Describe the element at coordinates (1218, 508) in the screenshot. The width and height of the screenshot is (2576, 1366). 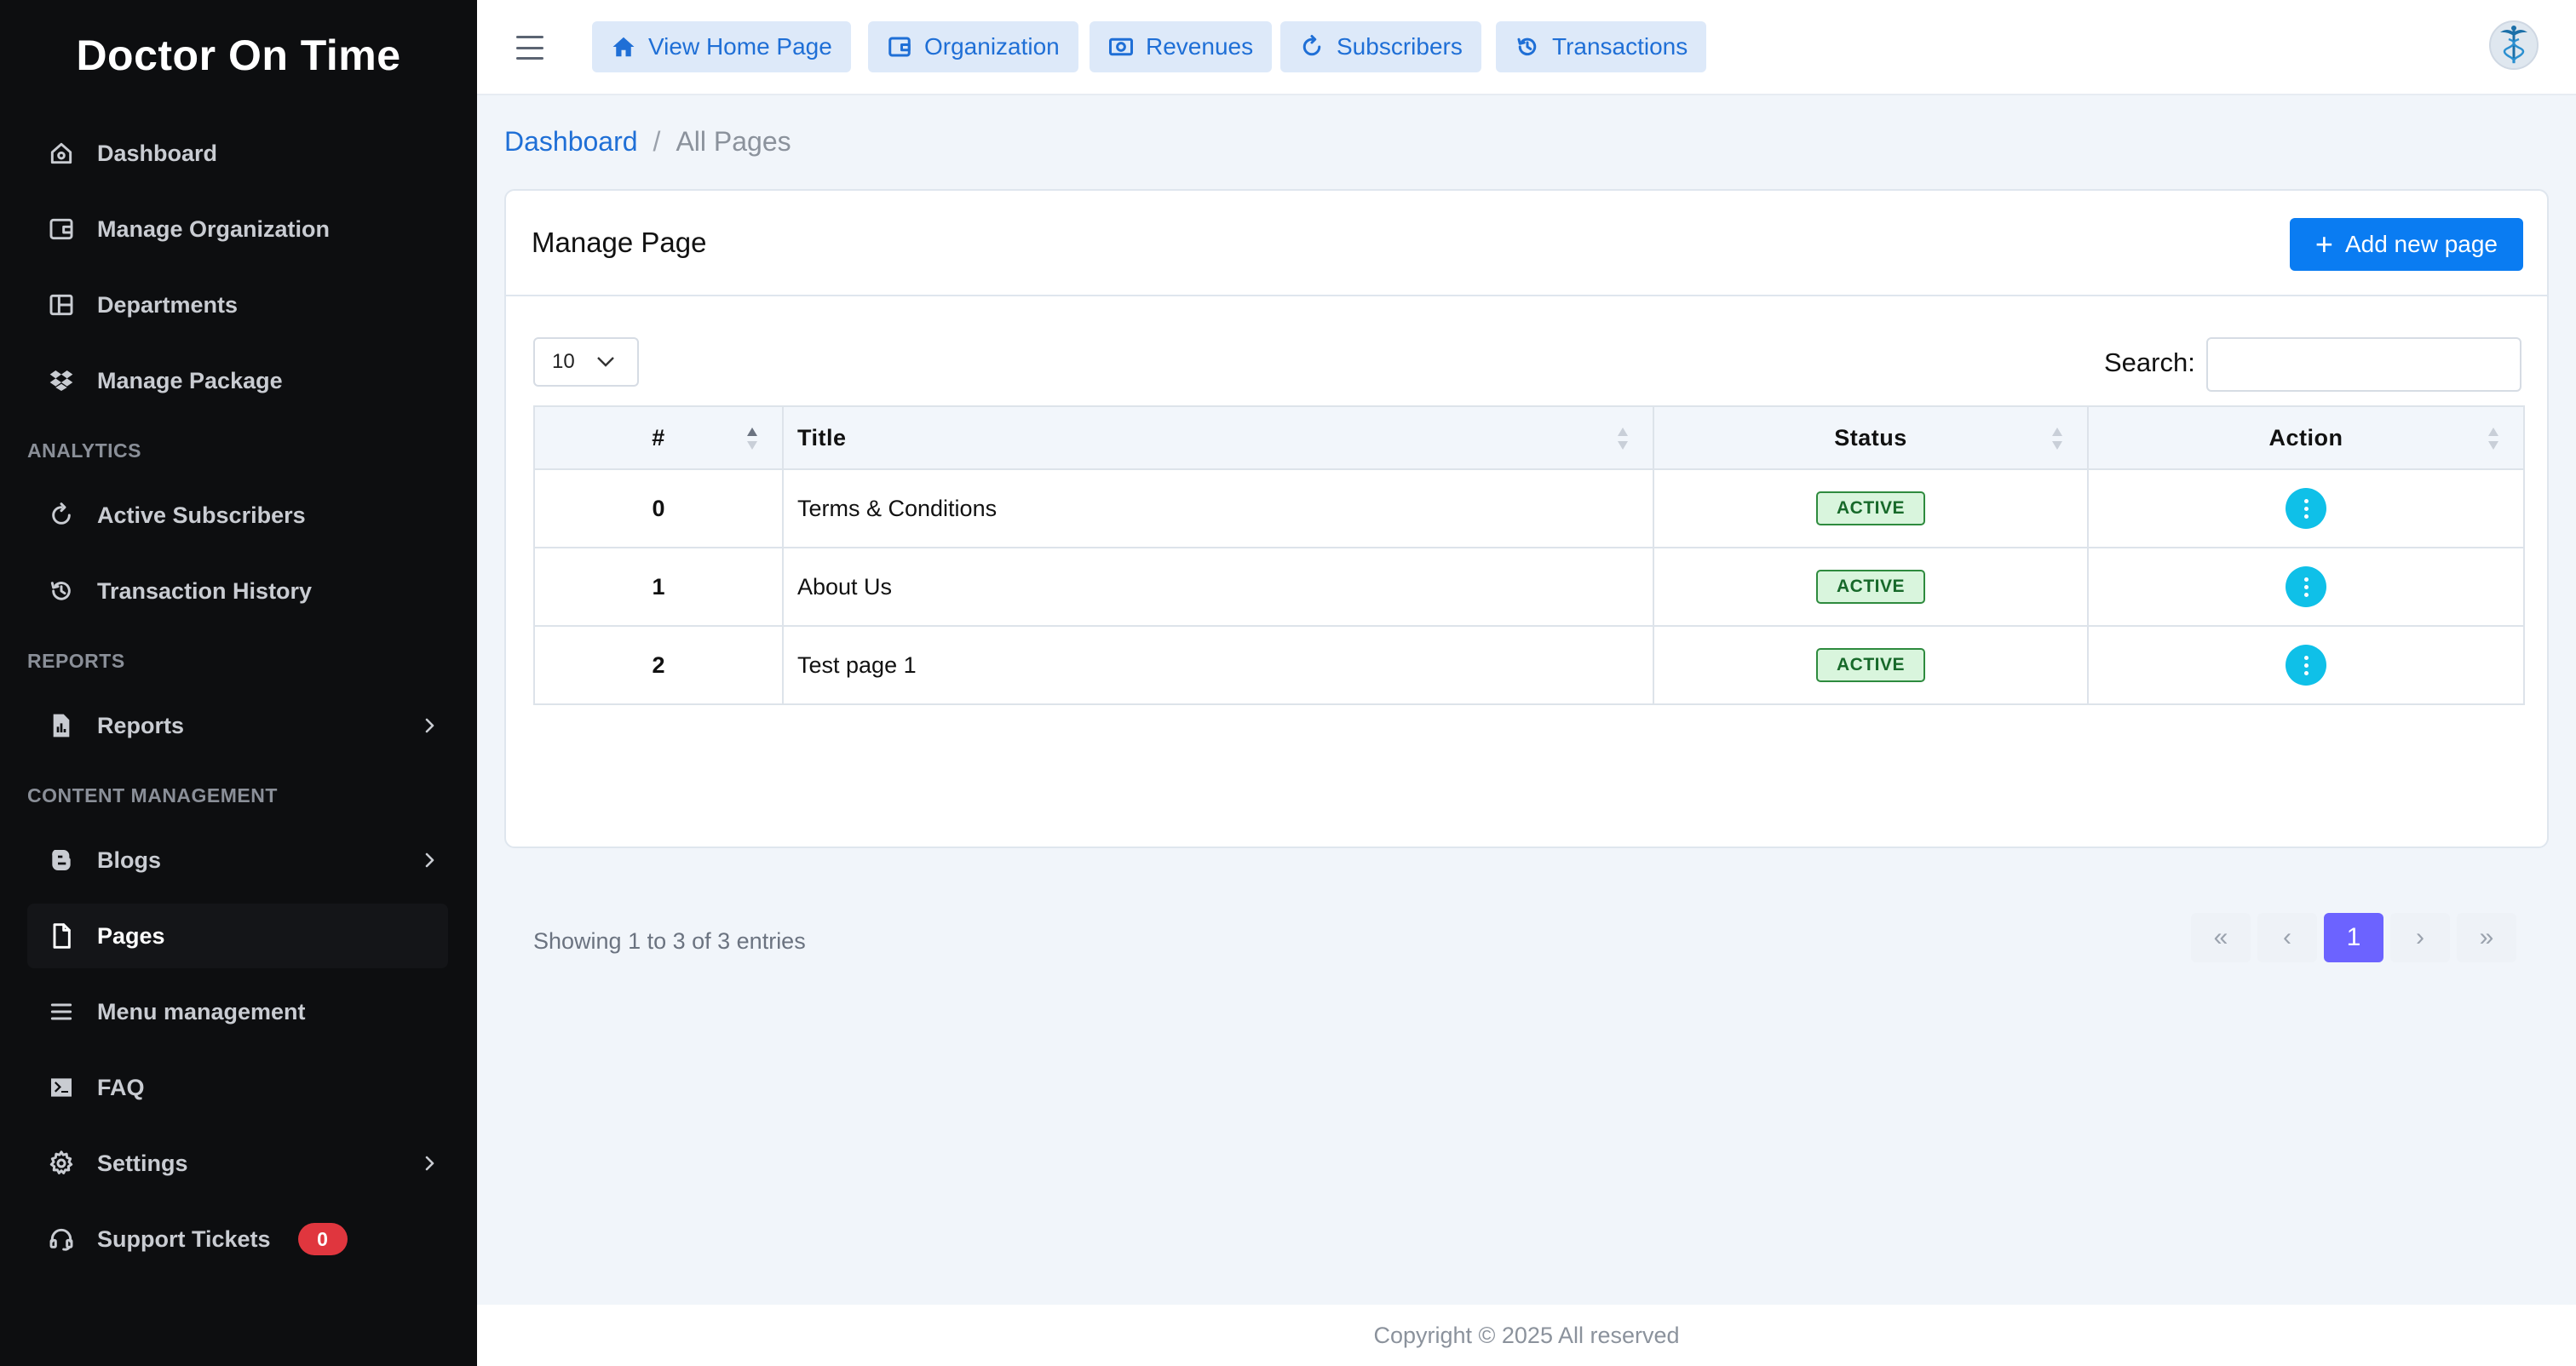
I see `row-title: Terms & Conditions` at that location.